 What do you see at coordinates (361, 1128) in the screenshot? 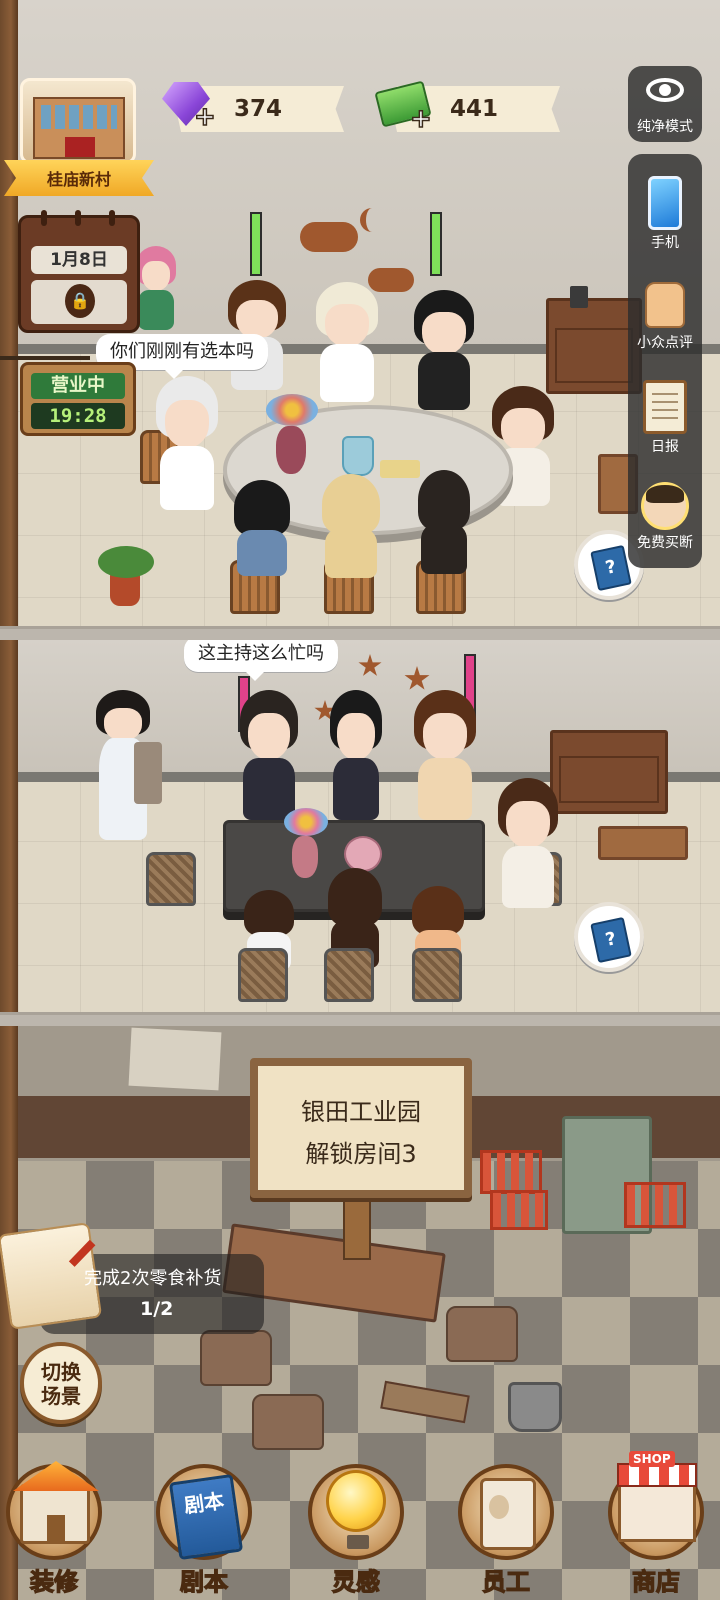
I see `unlock-room-sign: 银田工业园 解锁房间3` at bounding box center [361, 1128].